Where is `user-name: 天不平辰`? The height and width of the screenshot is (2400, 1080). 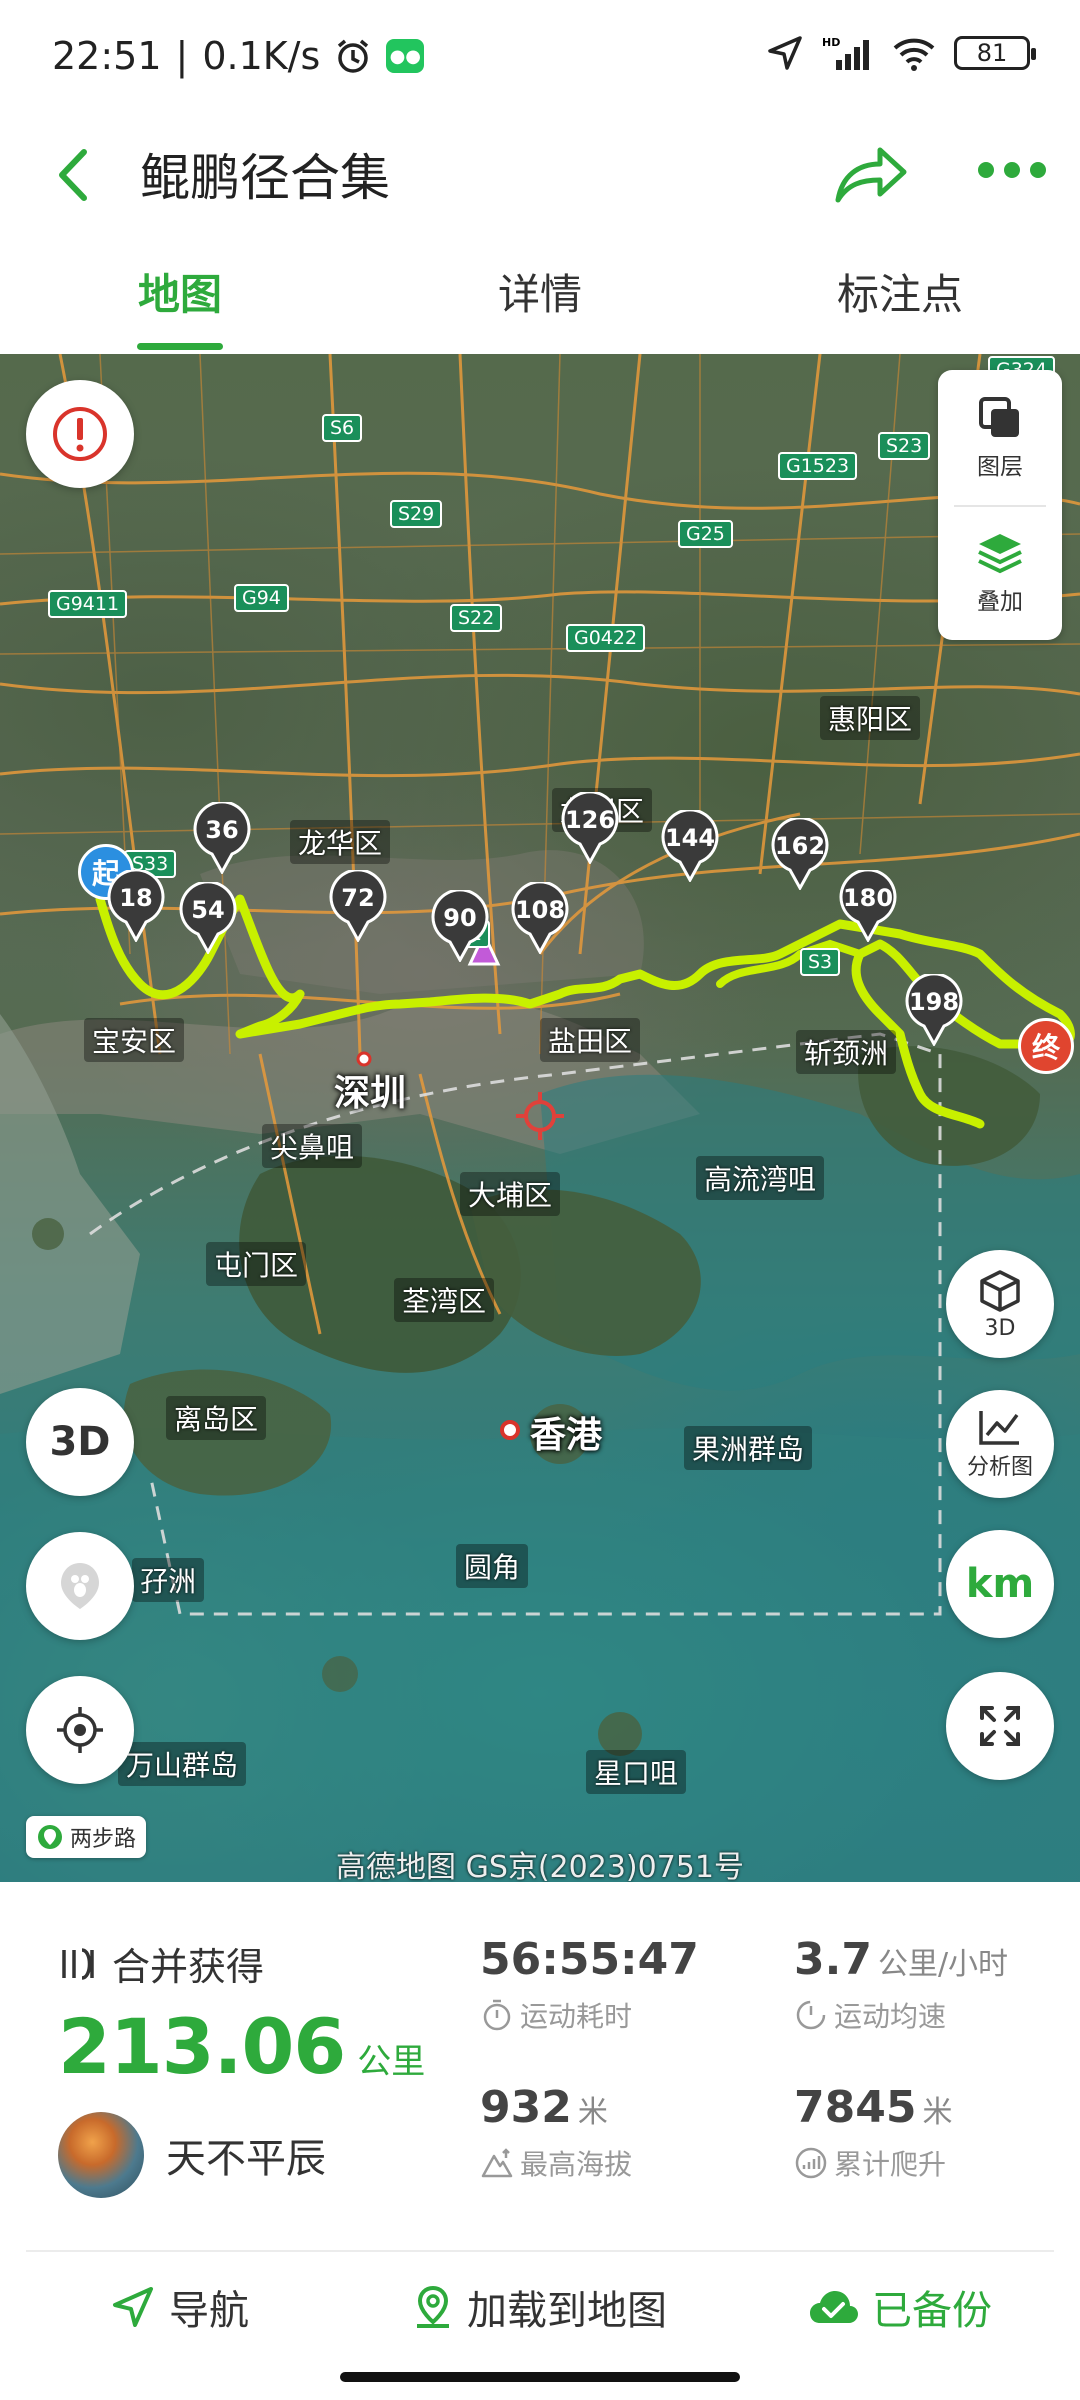 user-name: 天不平辰 is located at coordinates (246, 2155).